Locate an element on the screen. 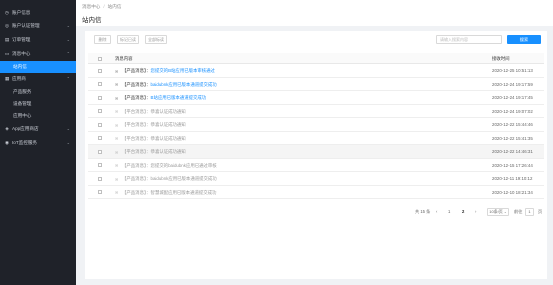 This screenshot has width=553, height=285. sidebar-item-5: ▦ 应用商 ⌃ is located at coordinates (38, 79).